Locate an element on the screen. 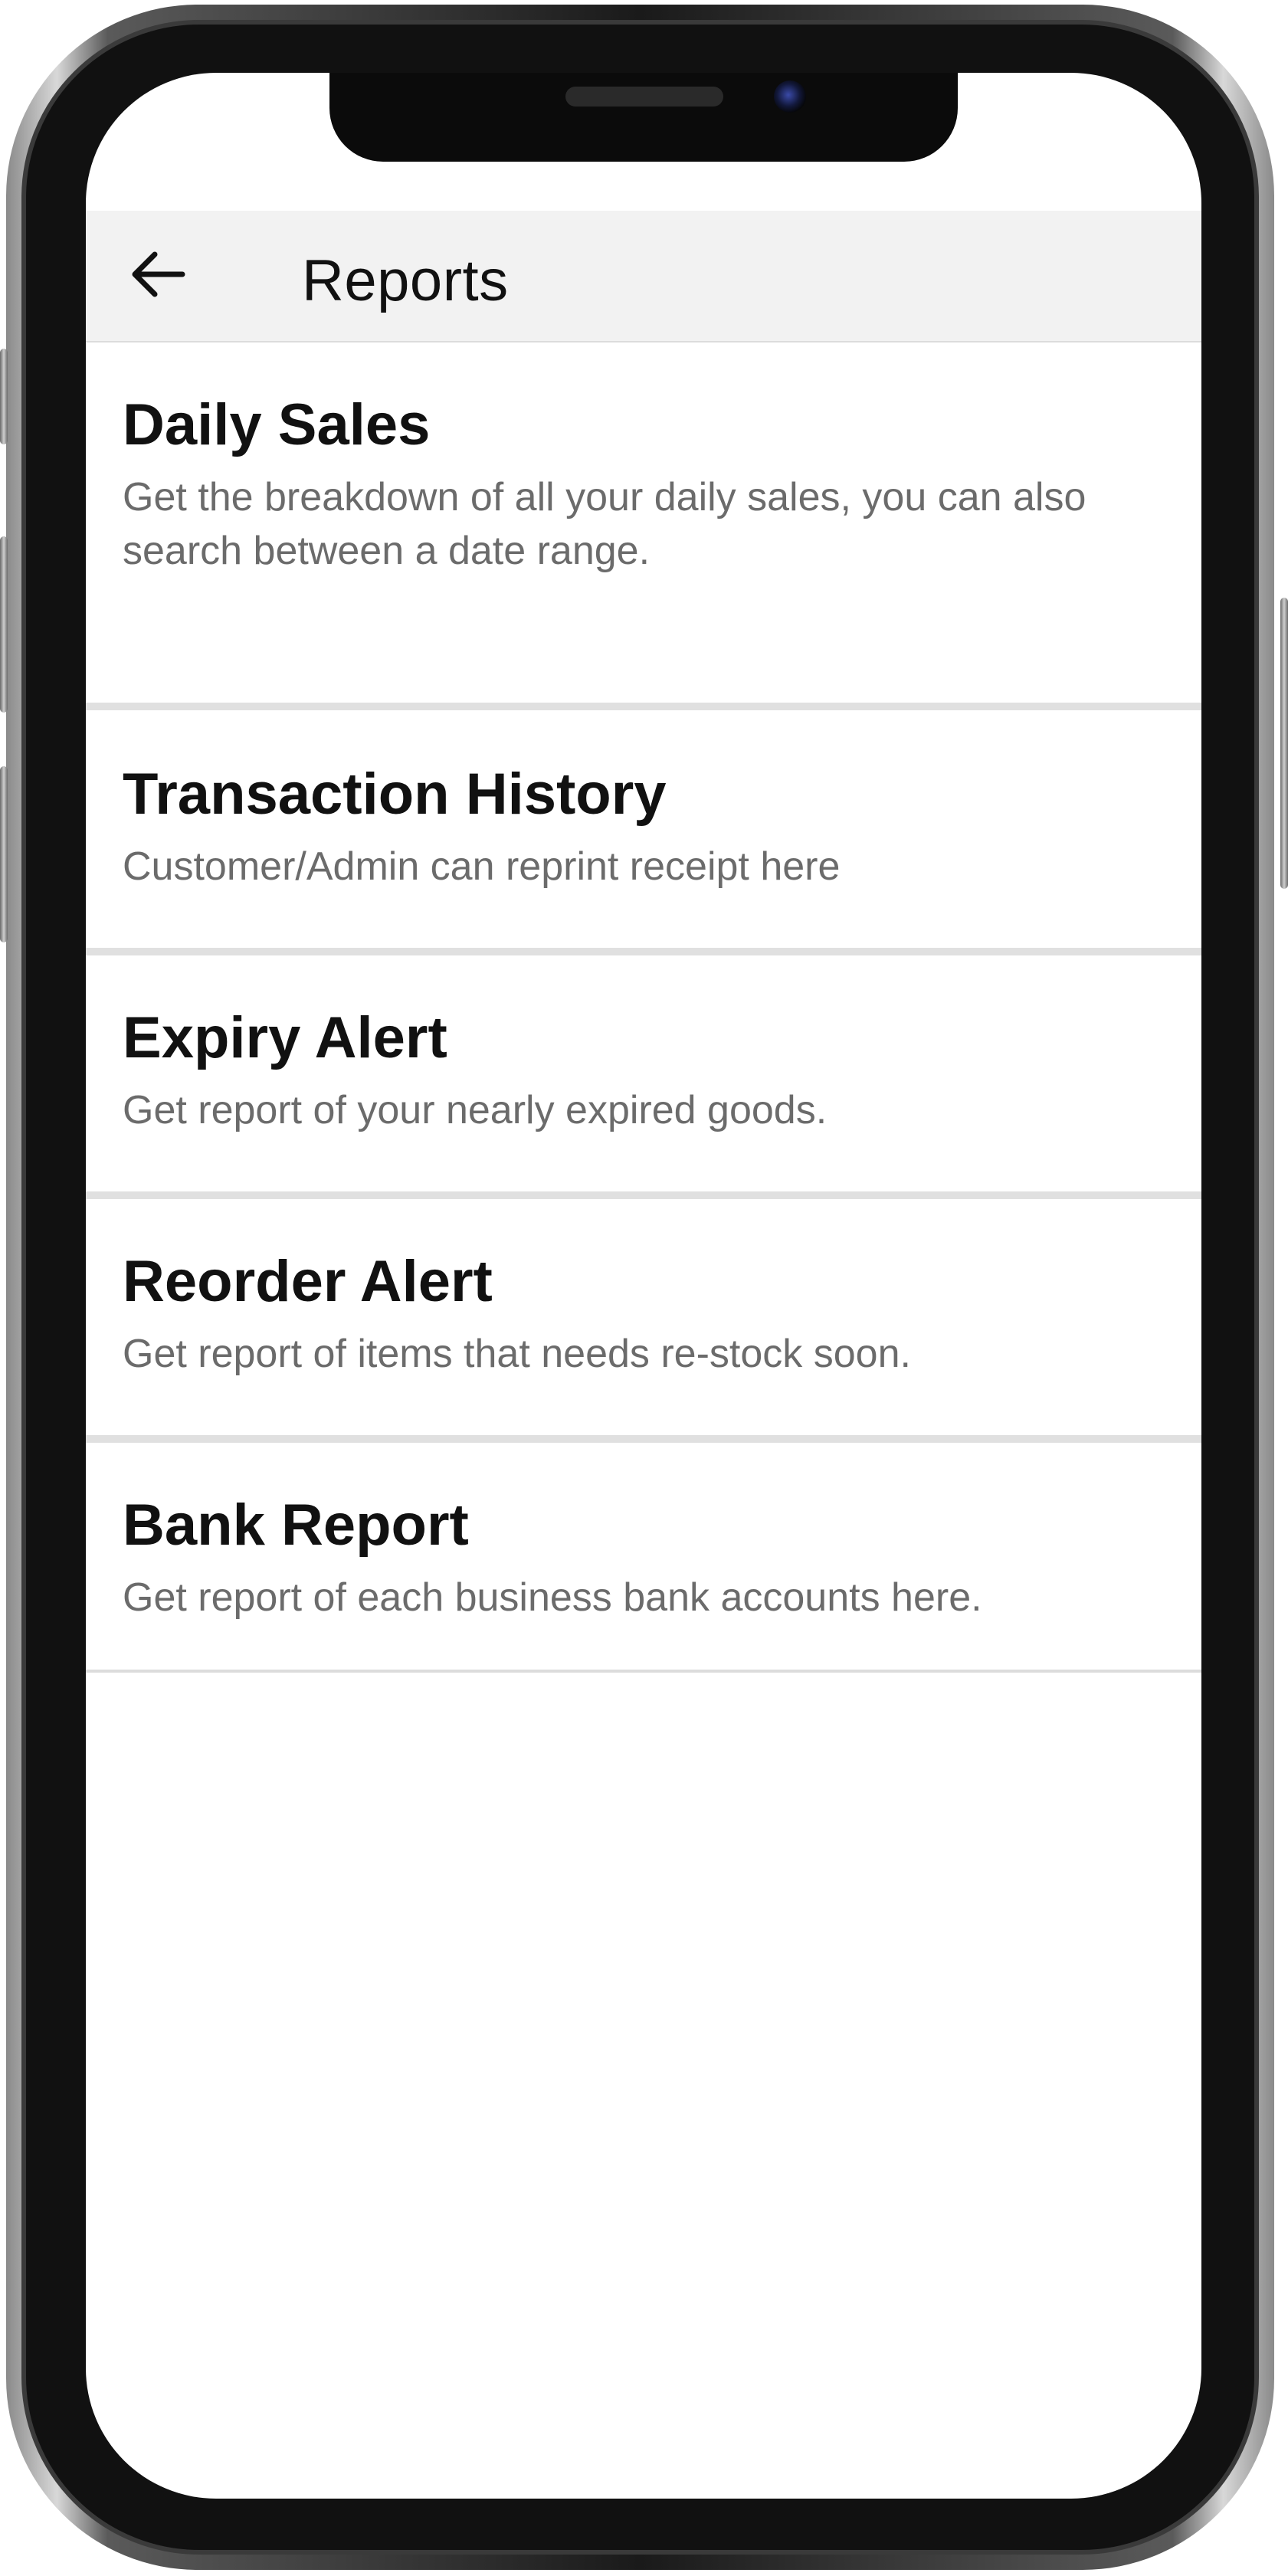 Image resolution: width=1288 pixels, height=2576 pixels. power-button is located at coordinates (1284, 744).